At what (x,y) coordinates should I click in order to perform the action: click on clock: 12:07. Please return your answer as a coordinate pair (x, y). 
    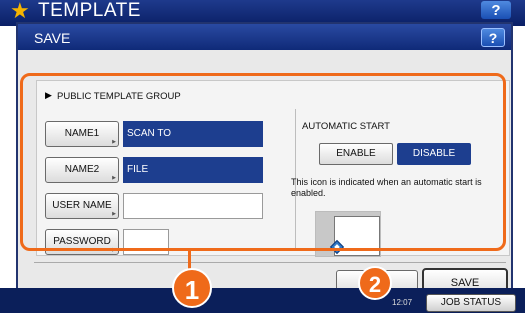
    Looking at the image, I should click on (402, 302).